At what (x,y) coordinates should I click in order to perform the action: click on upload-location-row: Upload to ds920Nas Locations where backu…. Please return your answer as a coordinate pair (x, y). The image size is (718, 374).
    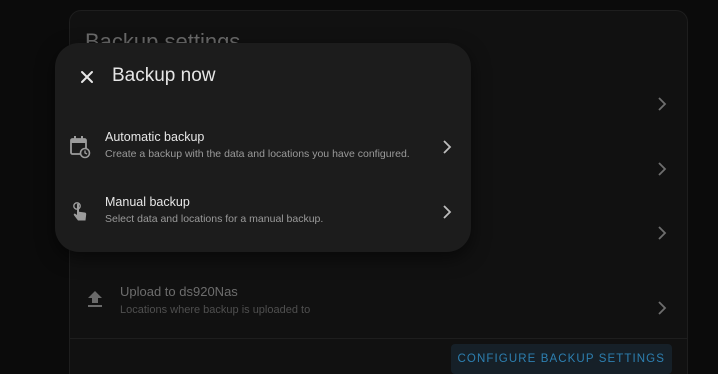
    Looking at the image, I should click on (378, 308).